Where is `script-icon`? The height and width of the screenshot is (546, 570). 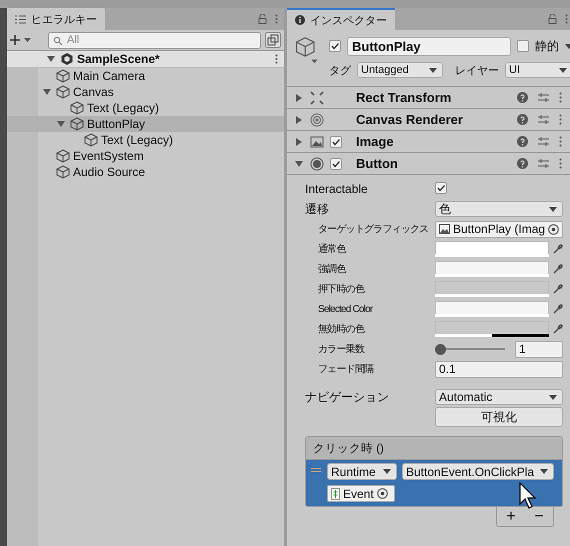
script-icon is located at coordinates (335, 494).